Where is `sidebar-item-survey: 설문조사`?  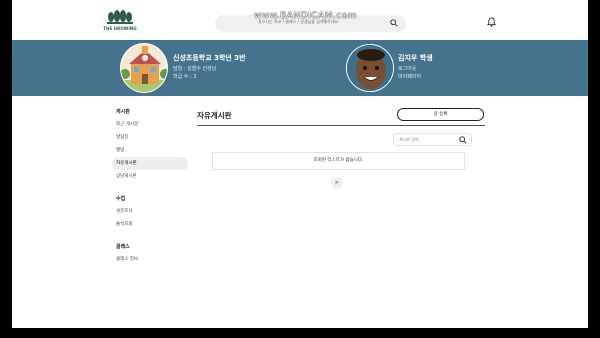 sidebar-item-survey: 설문조사 is located at coordinates (150, 211).